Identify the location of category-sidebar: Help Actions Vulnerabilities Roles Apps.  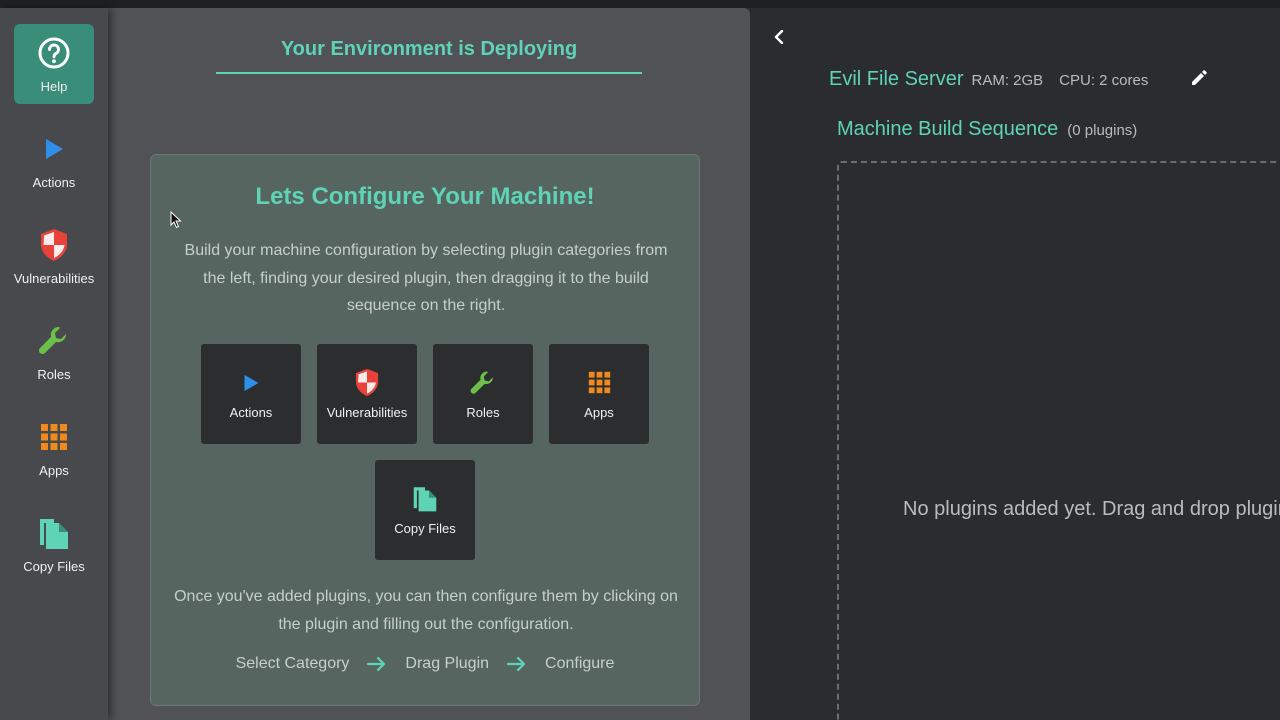
(54, 364).